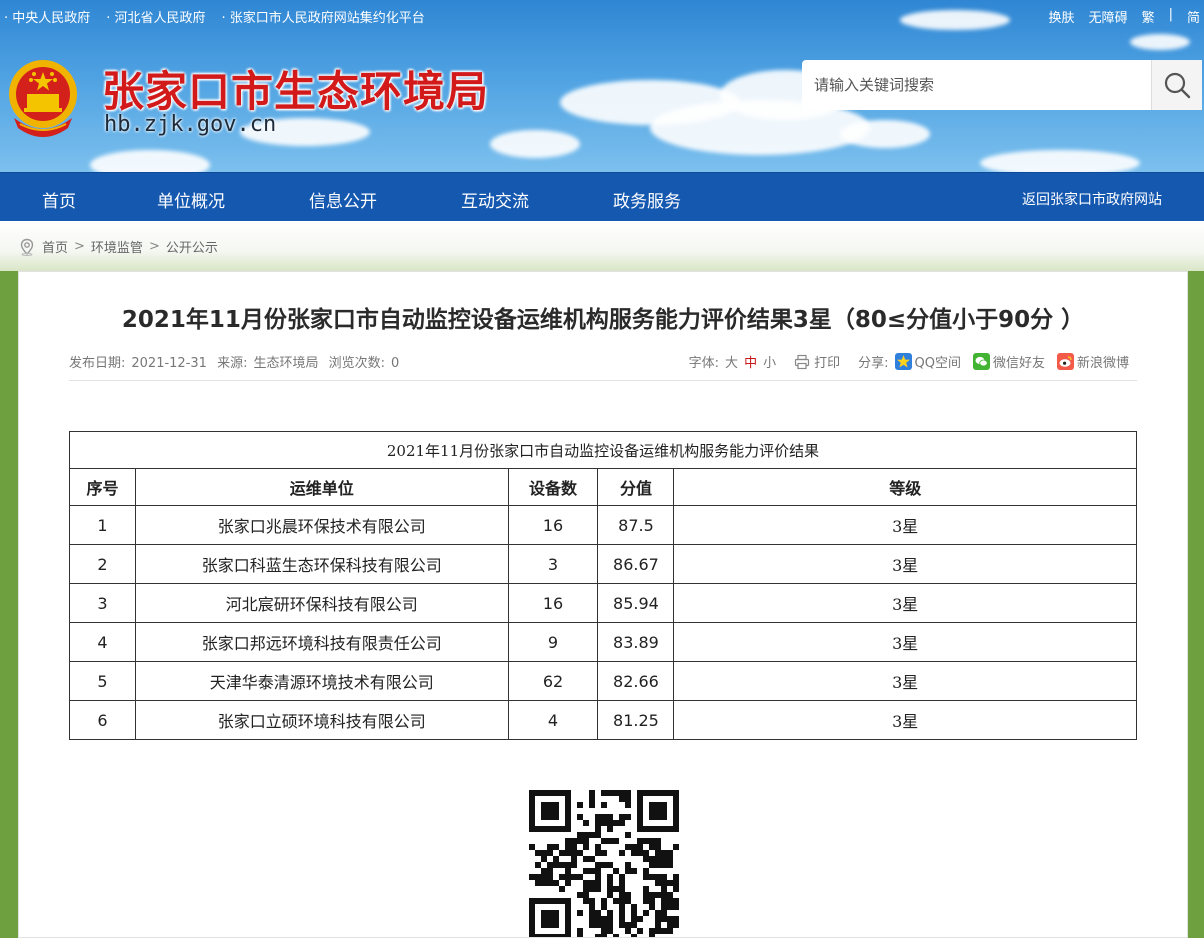  Describe the element at coordinates (321, 564) in the screenshot. I see `cell-unit: 张家口科蓝生态环保科技有限公司` at that location.